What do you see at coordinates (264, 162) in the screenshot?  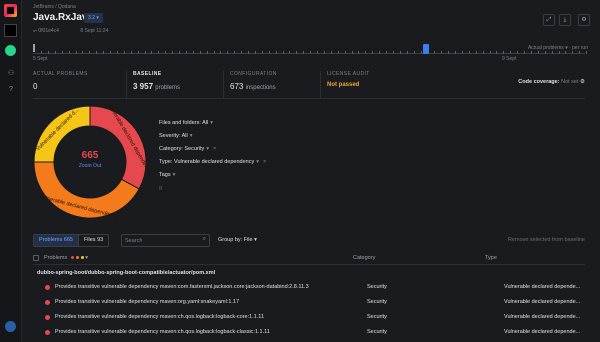 I see `clear-type-icon: ×` at bounding box center [264, 162].